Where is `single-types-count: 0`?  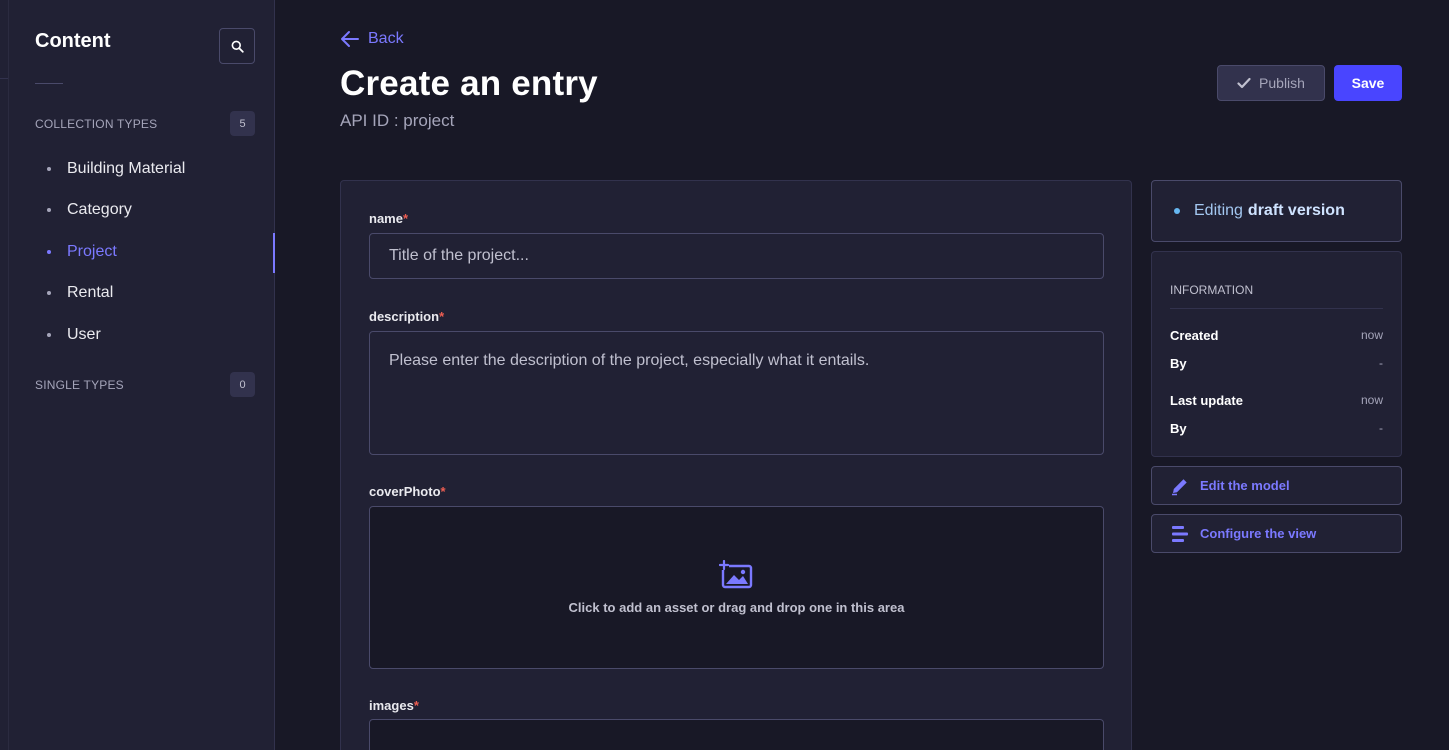 single-types-count: 0 is located at coordinates (242, 384).